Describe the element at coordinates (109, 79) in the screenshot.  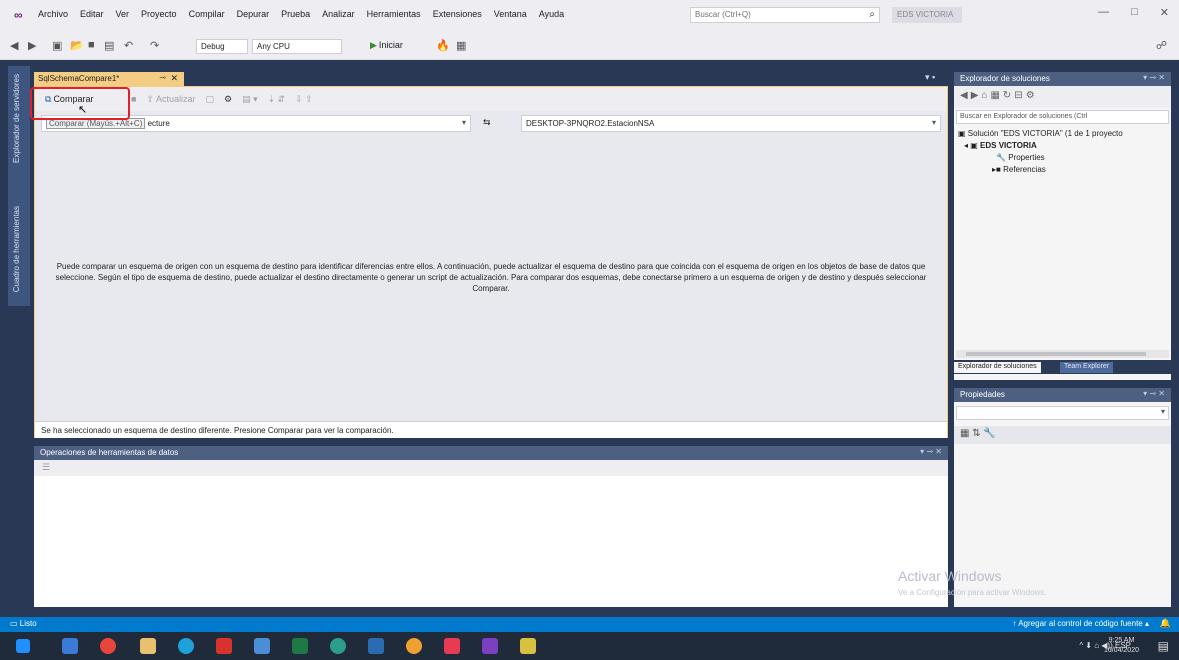
I see `document-tab: SqlSchemaCompare1* ⊸ ✕` at that location.